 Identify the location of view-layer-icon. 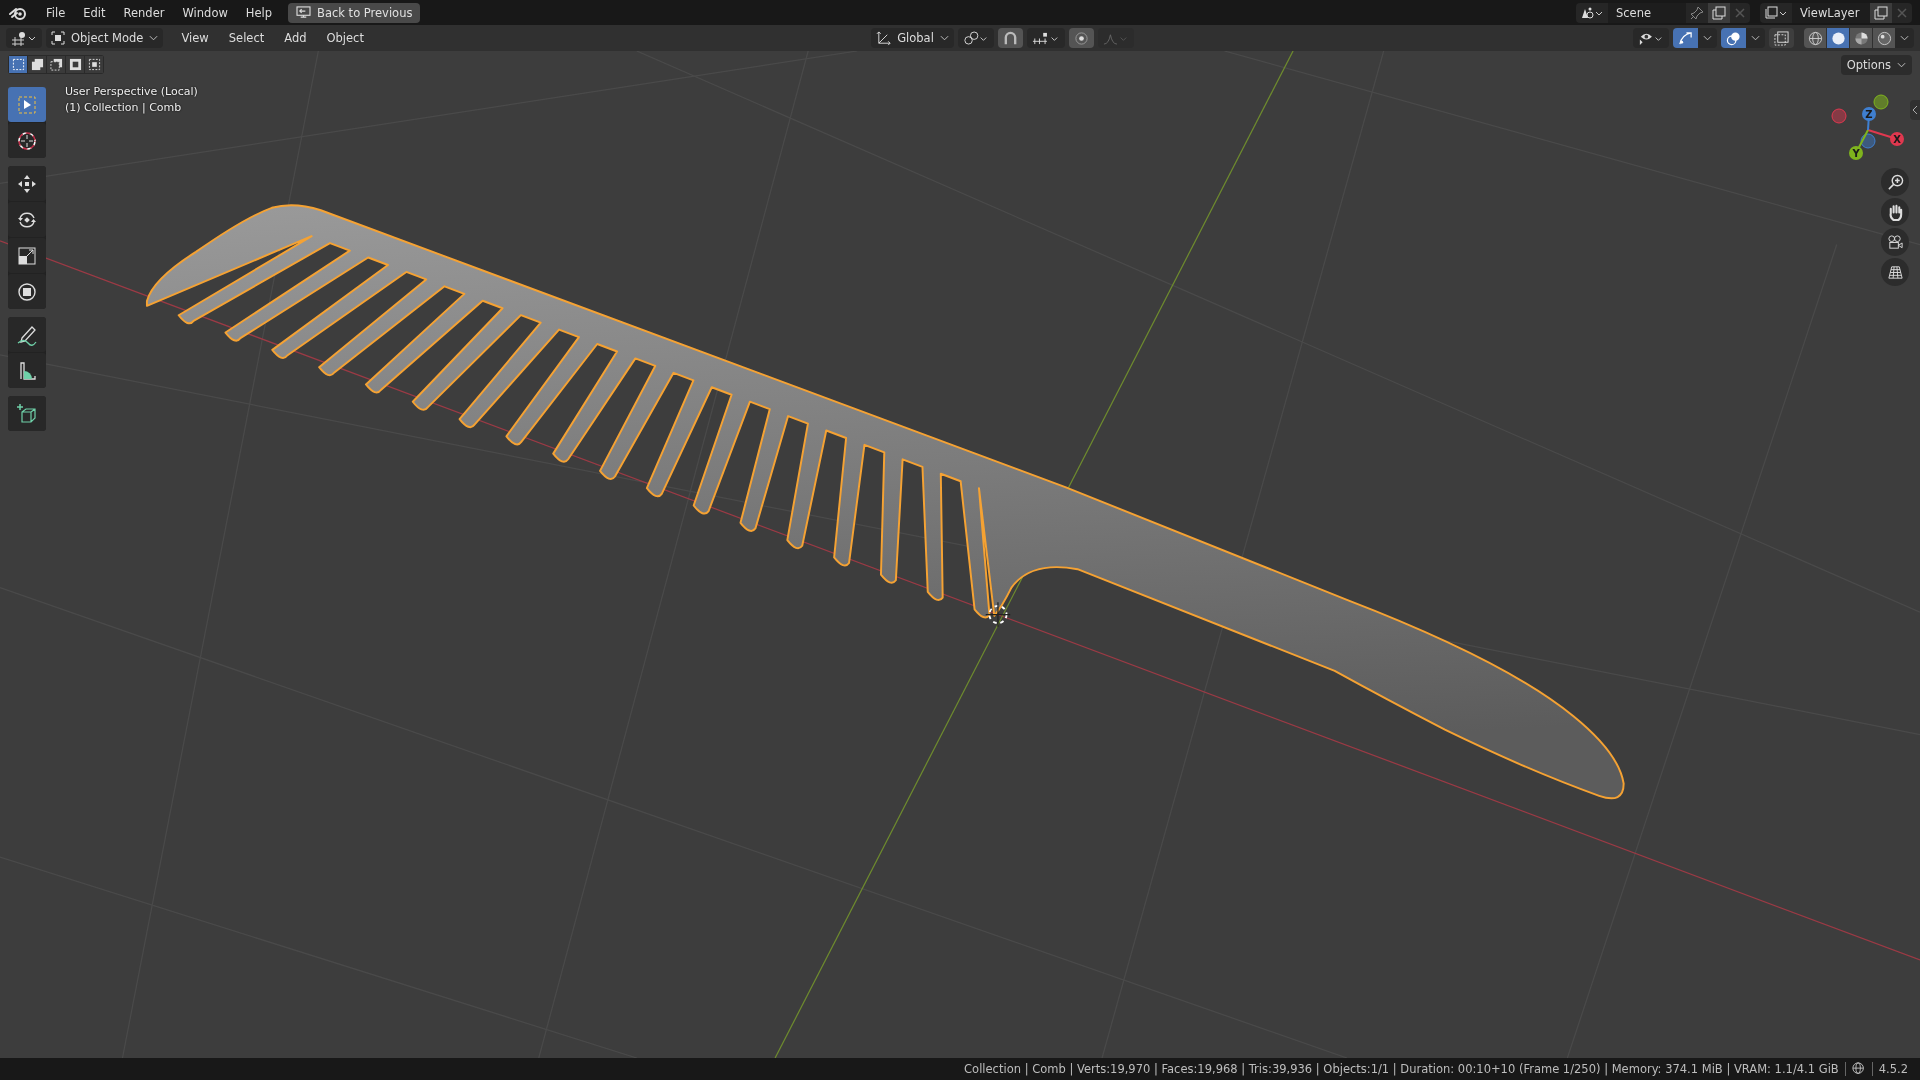
(1776, 12).